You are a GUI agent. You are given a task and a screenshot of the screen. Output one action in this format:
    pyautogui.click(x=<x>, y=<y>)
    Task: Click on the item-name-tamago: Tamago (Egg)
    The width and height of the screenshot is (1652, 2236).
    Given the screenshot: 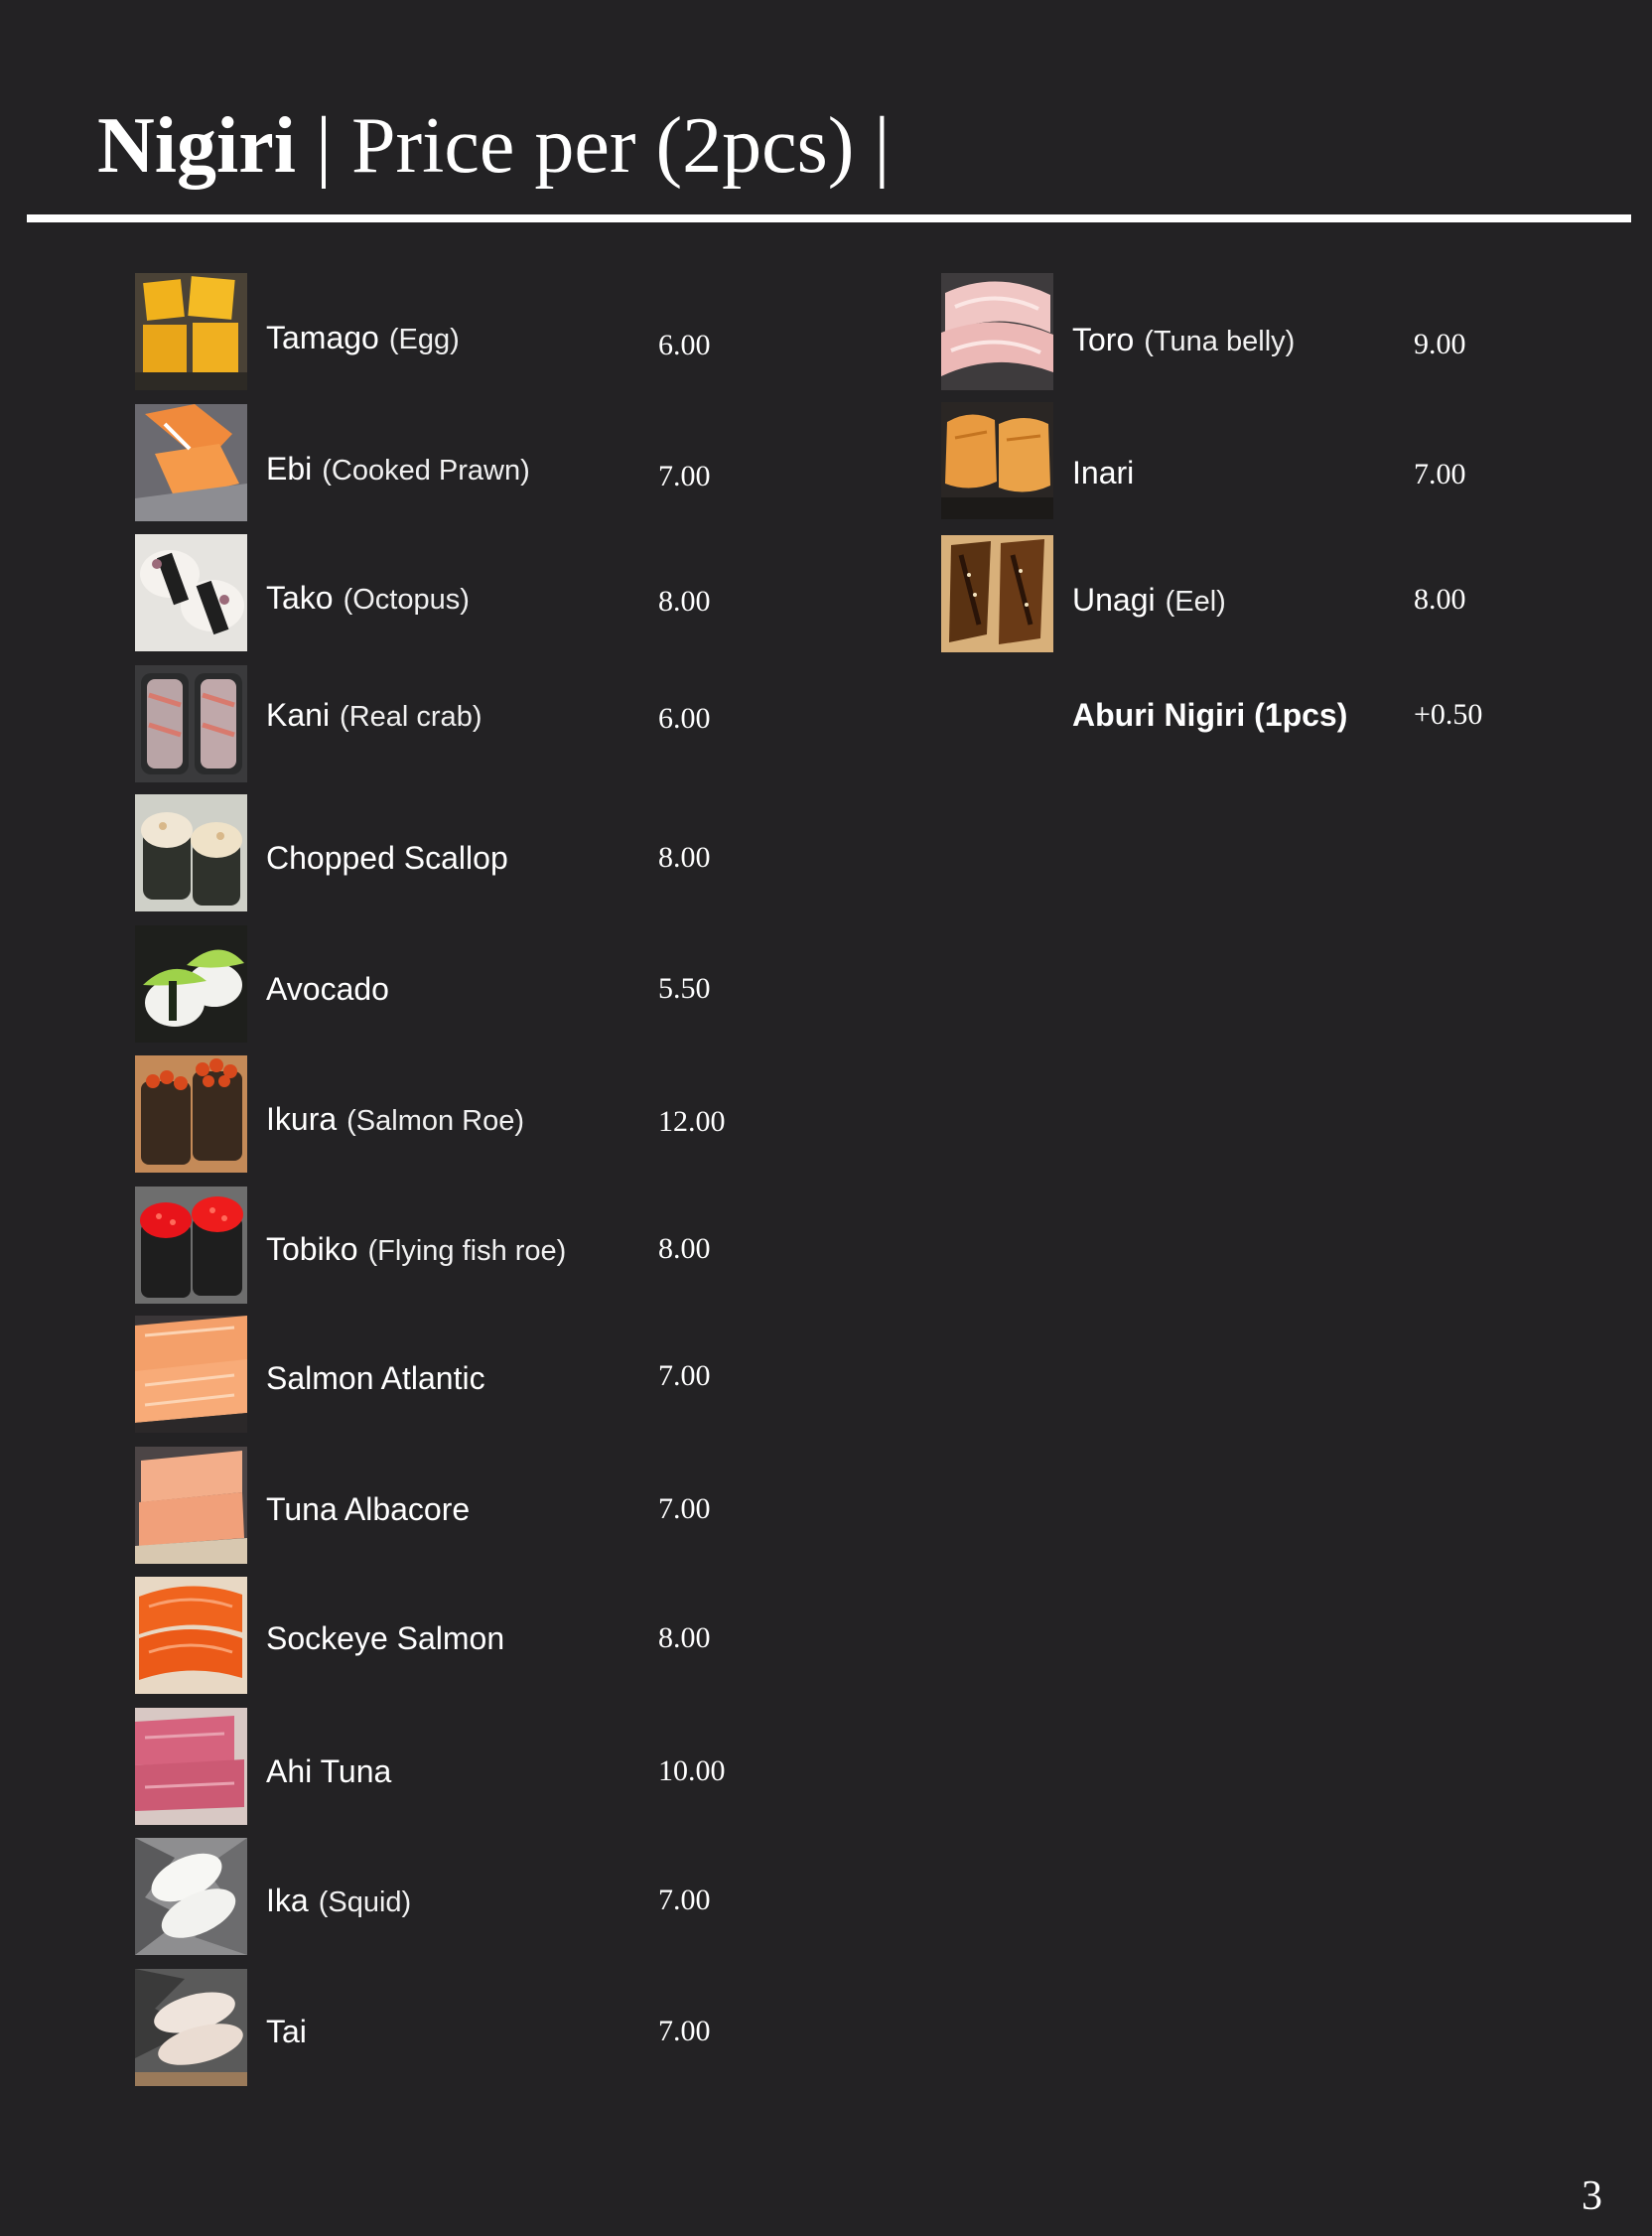 What is the action you would take?
    pyautogui.click(x=363, y=337)
    